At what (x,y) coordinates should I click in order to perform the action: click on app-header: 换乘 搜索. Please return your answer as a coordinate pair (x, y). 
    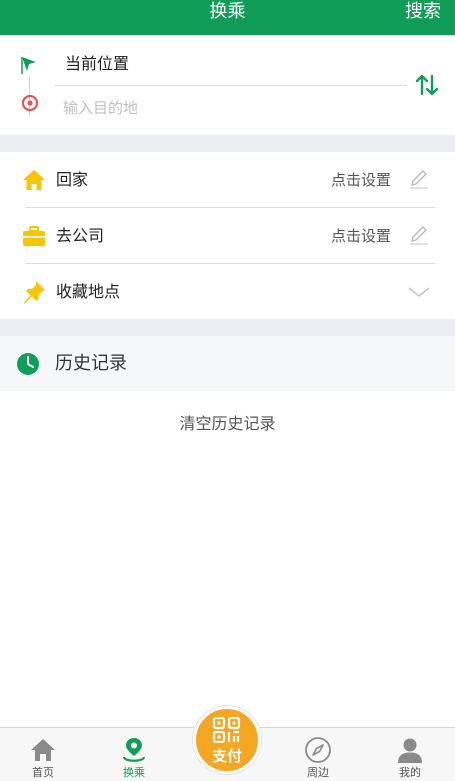
    Looking at the image, I should click on (227, 17).